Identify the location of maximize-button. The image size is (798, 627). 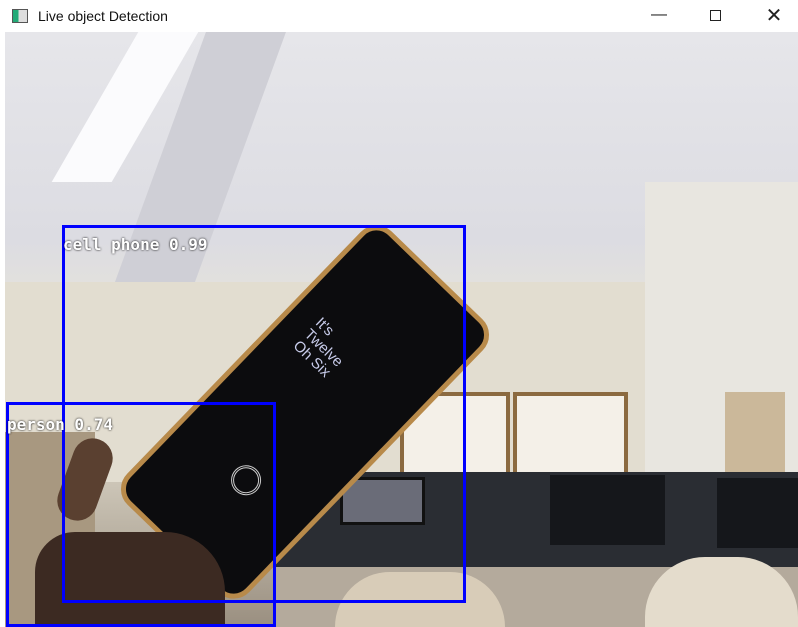
(715, 15).